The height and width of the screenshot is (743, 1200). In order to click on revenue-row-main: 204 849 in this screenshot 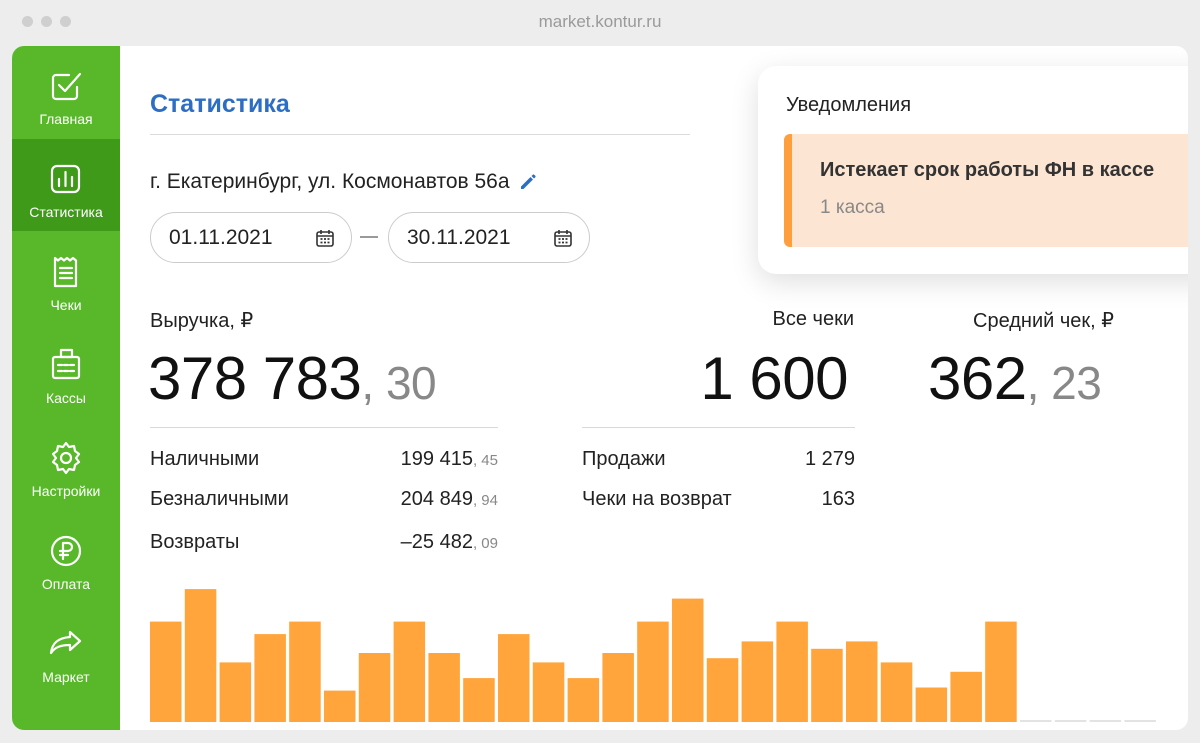, I will do `click(436, 499)`.